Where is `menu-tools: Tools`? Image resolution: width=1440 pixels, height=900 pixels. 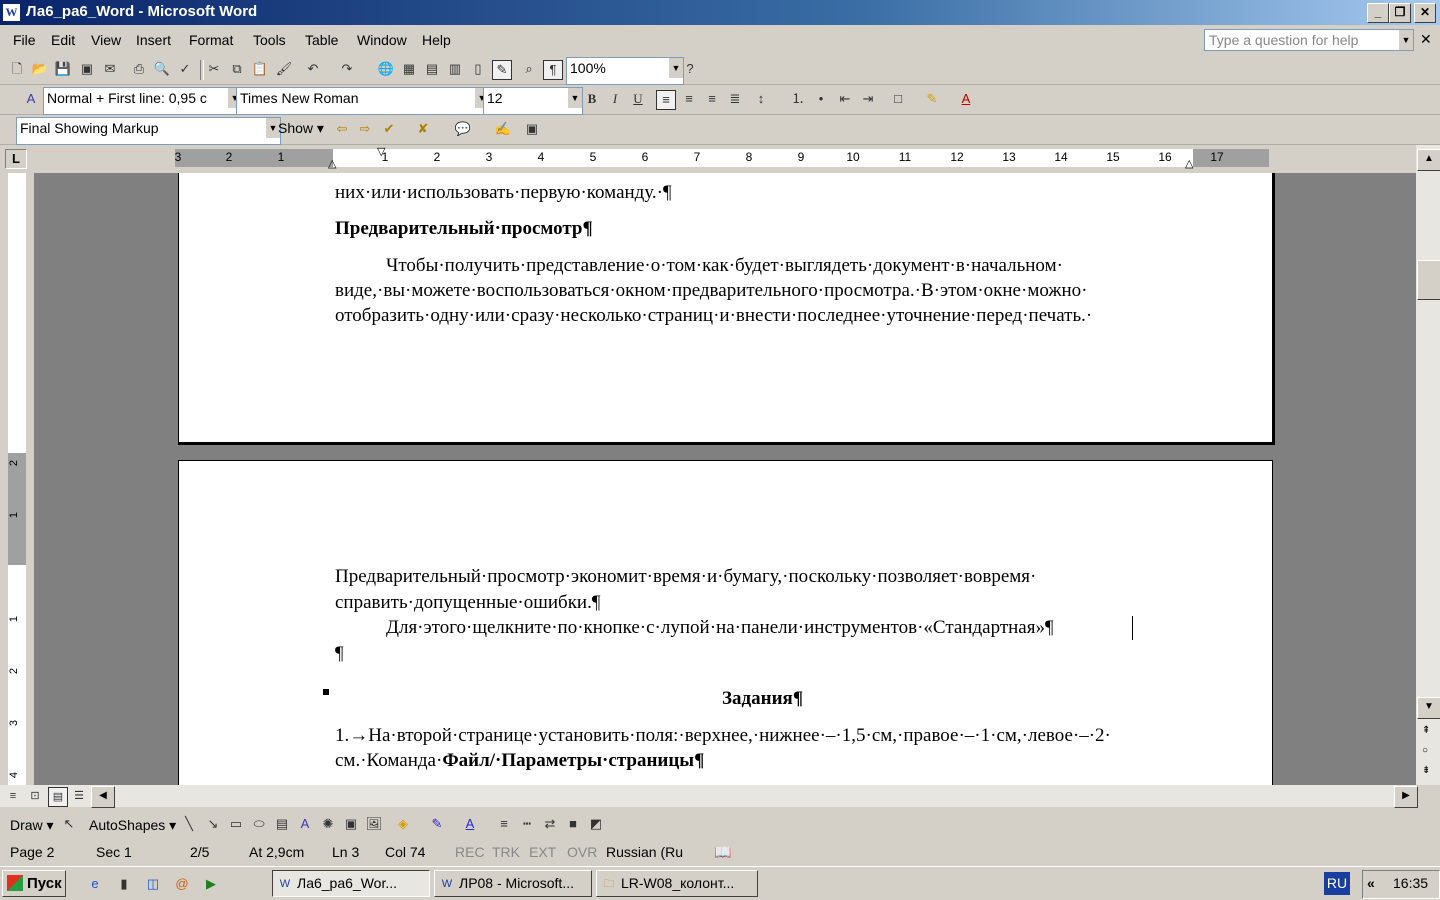 menu-tools: Tools is located at coordinates (269, 40).